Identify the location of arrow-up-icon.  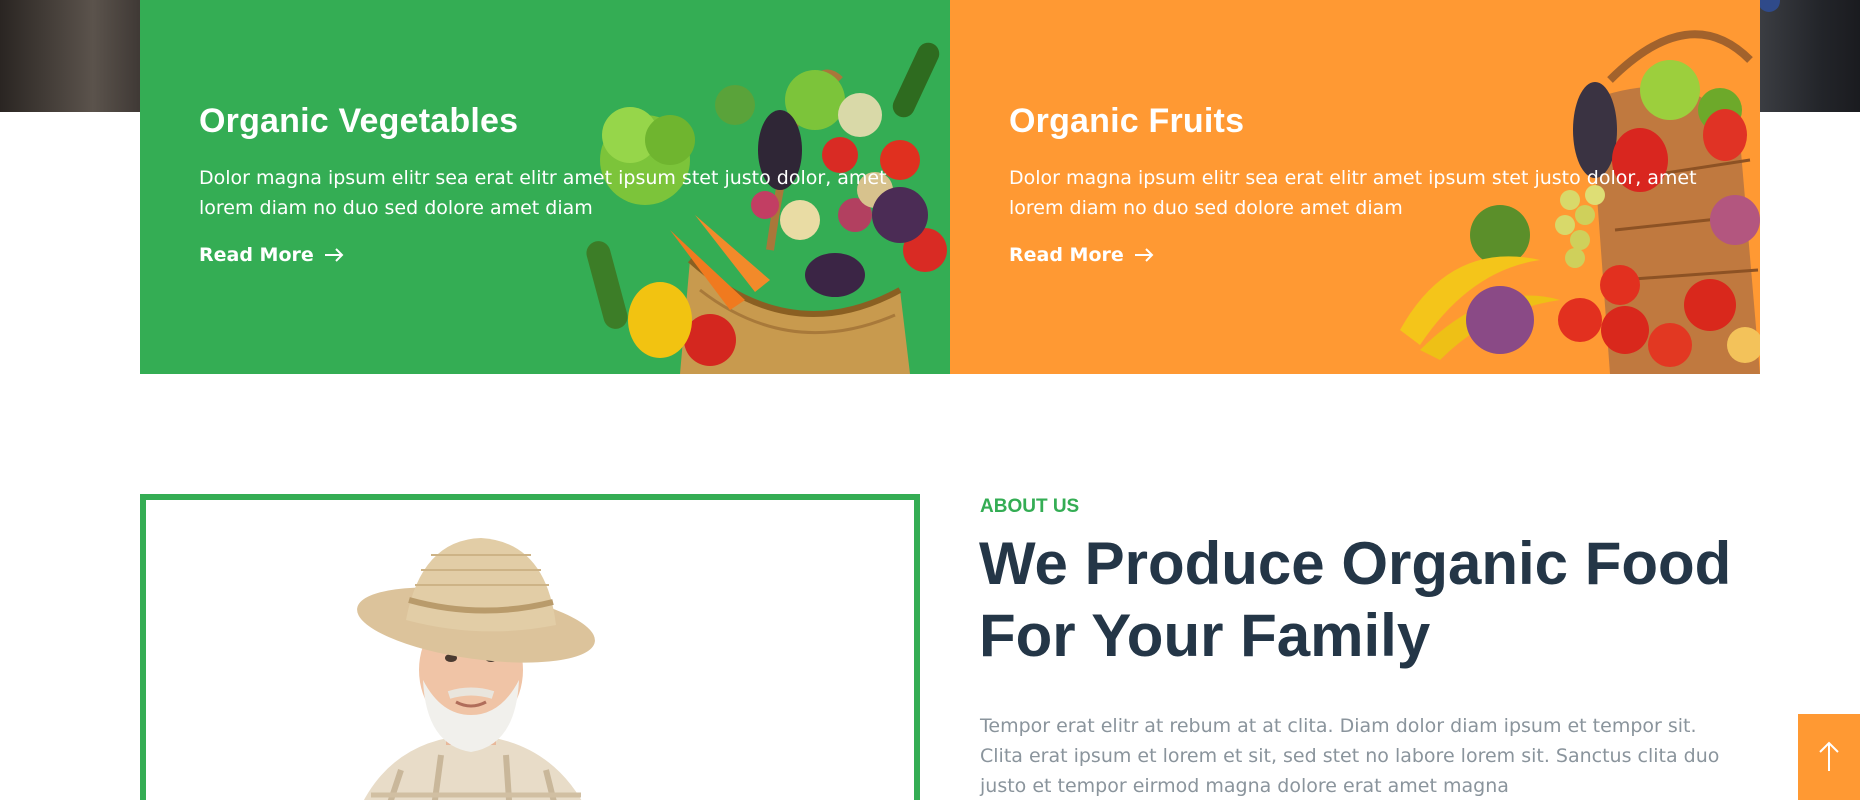
(1829, 756).